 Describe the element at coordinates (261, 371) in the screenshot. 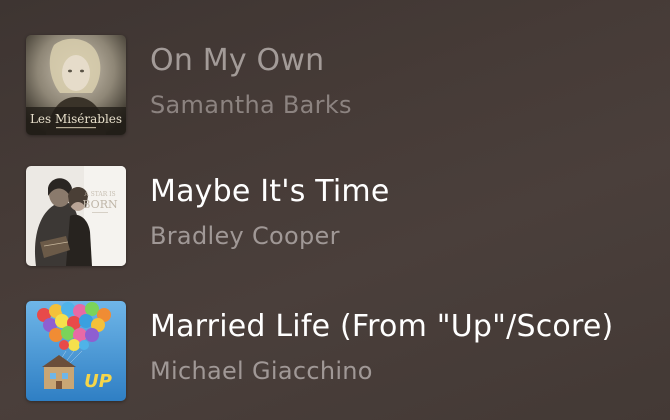

I see `track-artist: Michael Giacchino` at that location.